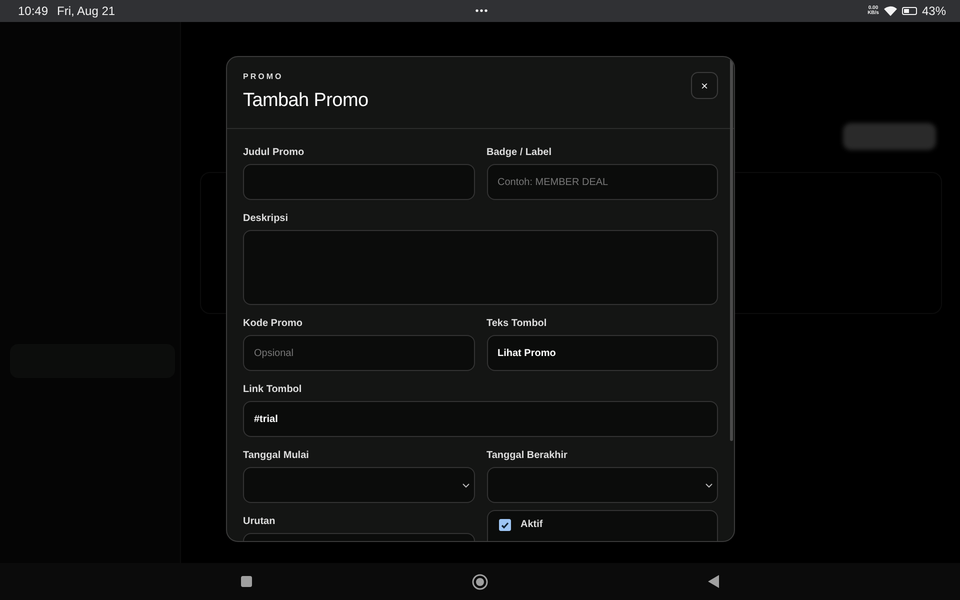  What do you see at coordinates (602, 353) in the screenshot?
I see `input-field: Lihat Promo` at bounding box center [602, 353].